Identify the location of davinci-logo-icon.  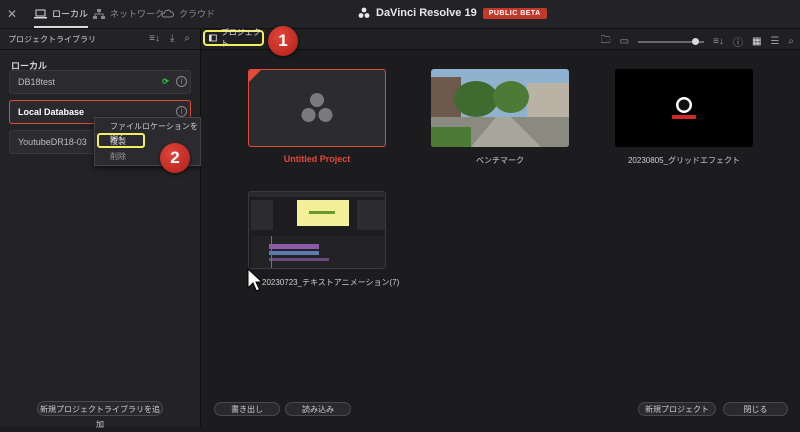
(364, 12).